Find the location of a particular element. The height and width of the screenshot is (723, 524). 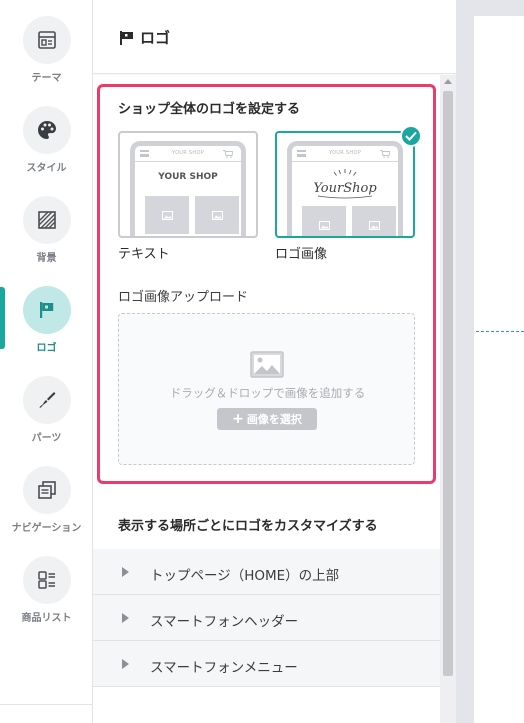

preview-script-logo-text: YourShop is located at coordinates (345, 188).